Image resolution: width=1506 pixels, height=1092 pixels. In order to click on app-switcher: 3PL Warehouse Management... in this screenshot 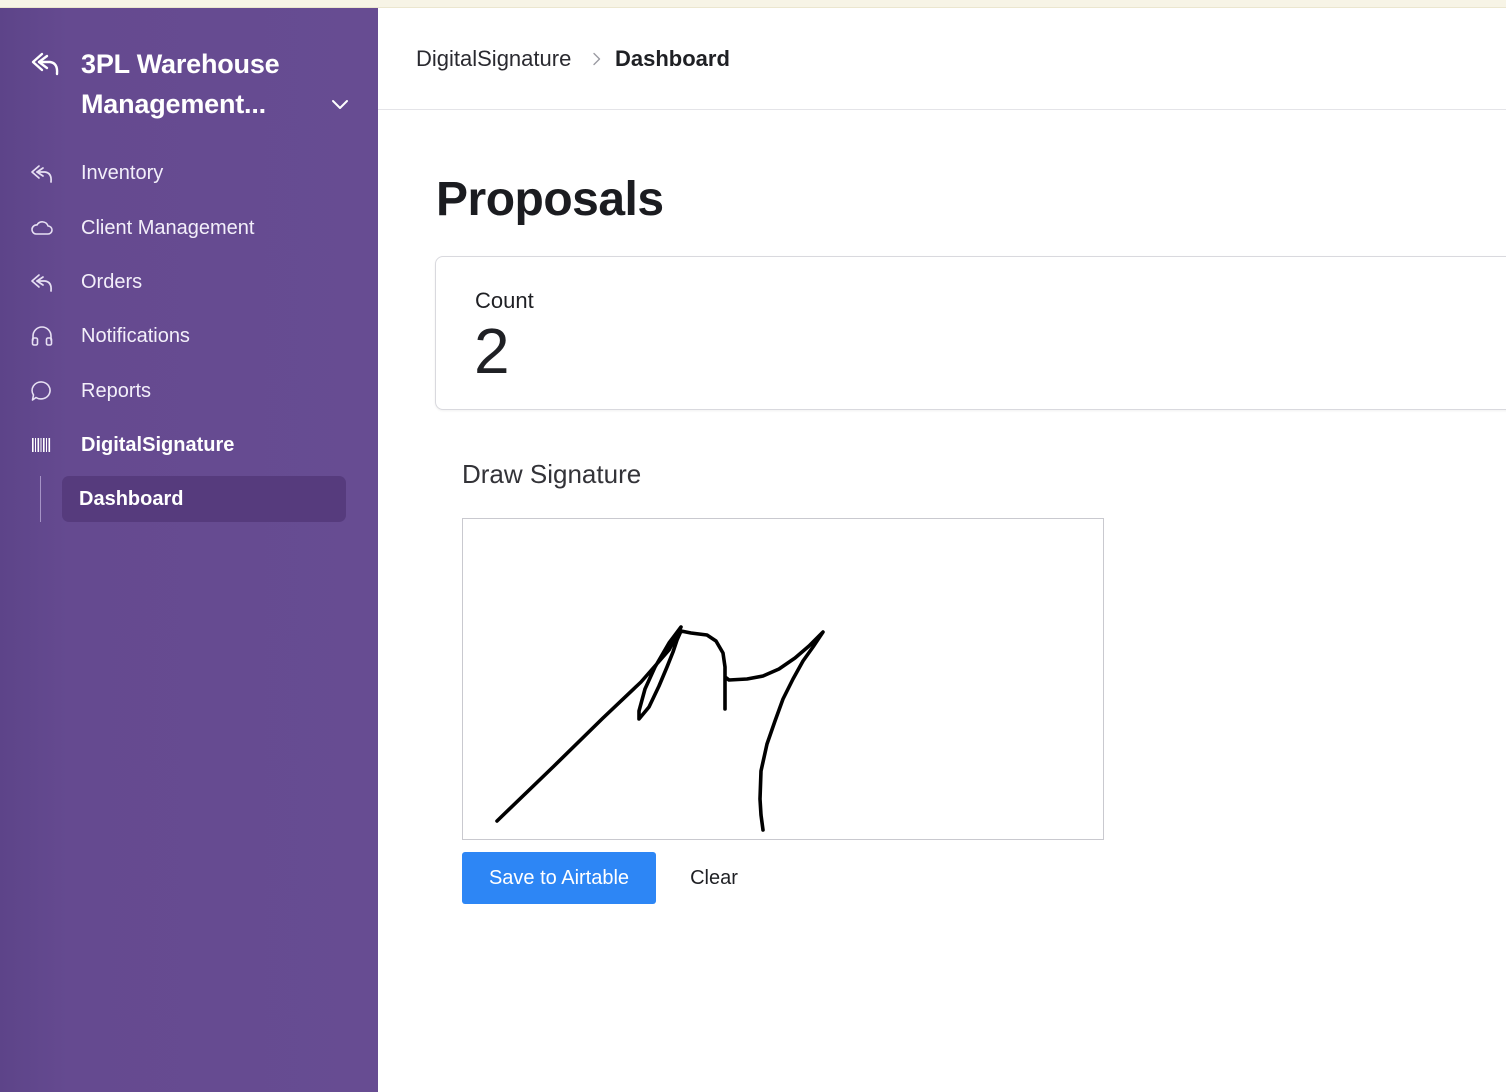, I will do `click(189, 73)`.